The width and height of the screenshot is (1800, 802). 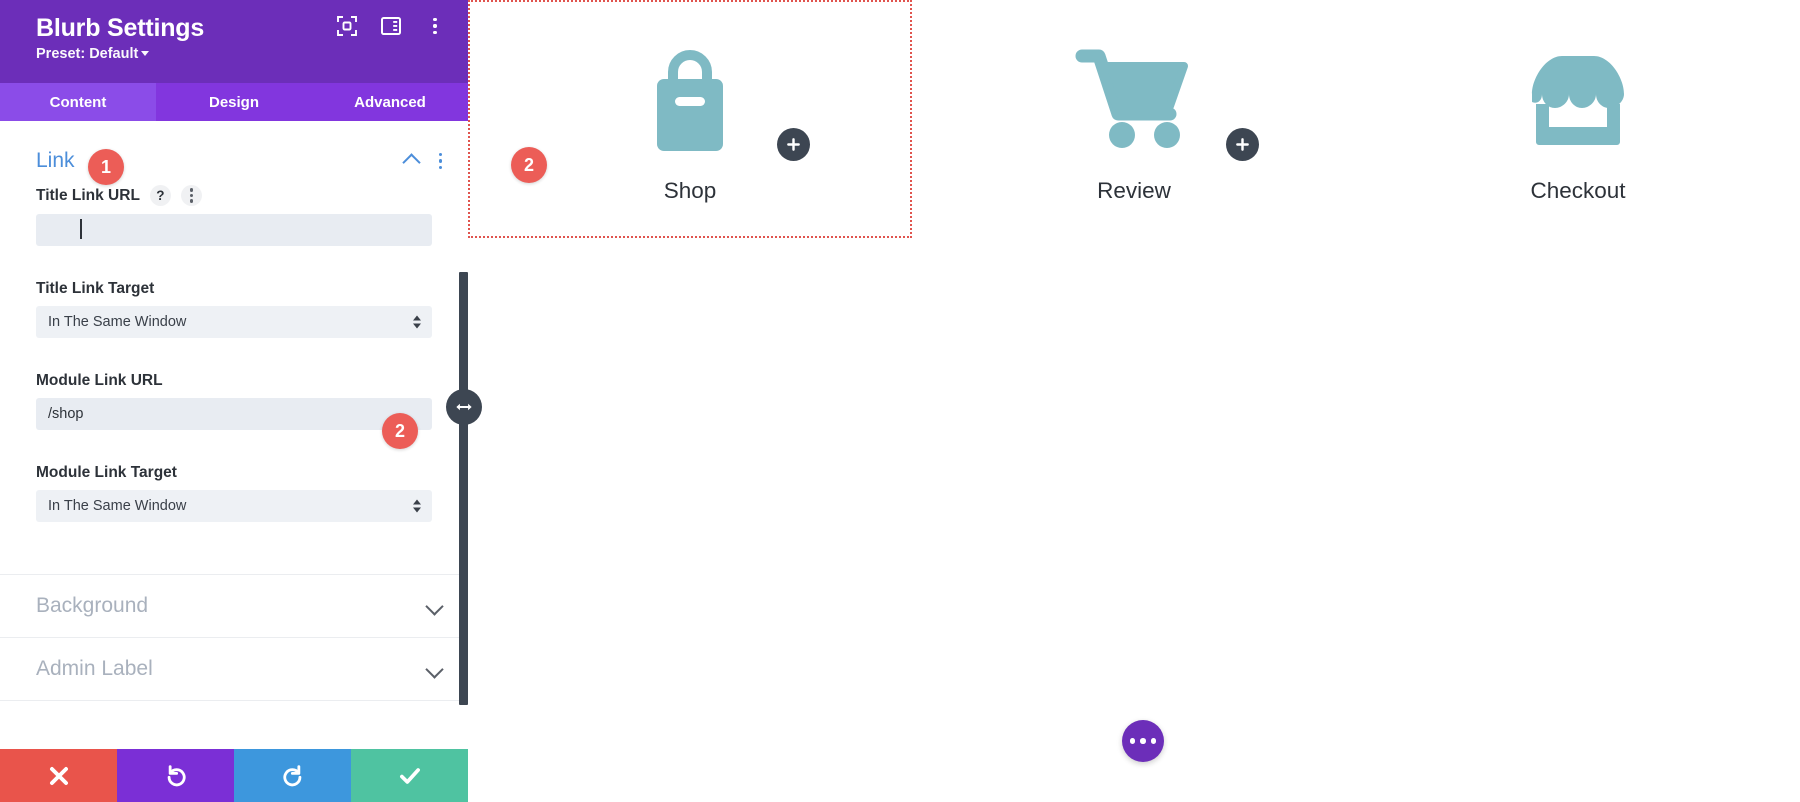 I want to click on field-module-link-target: Module Link Target In The Same Window, so click(x=234, y=493).